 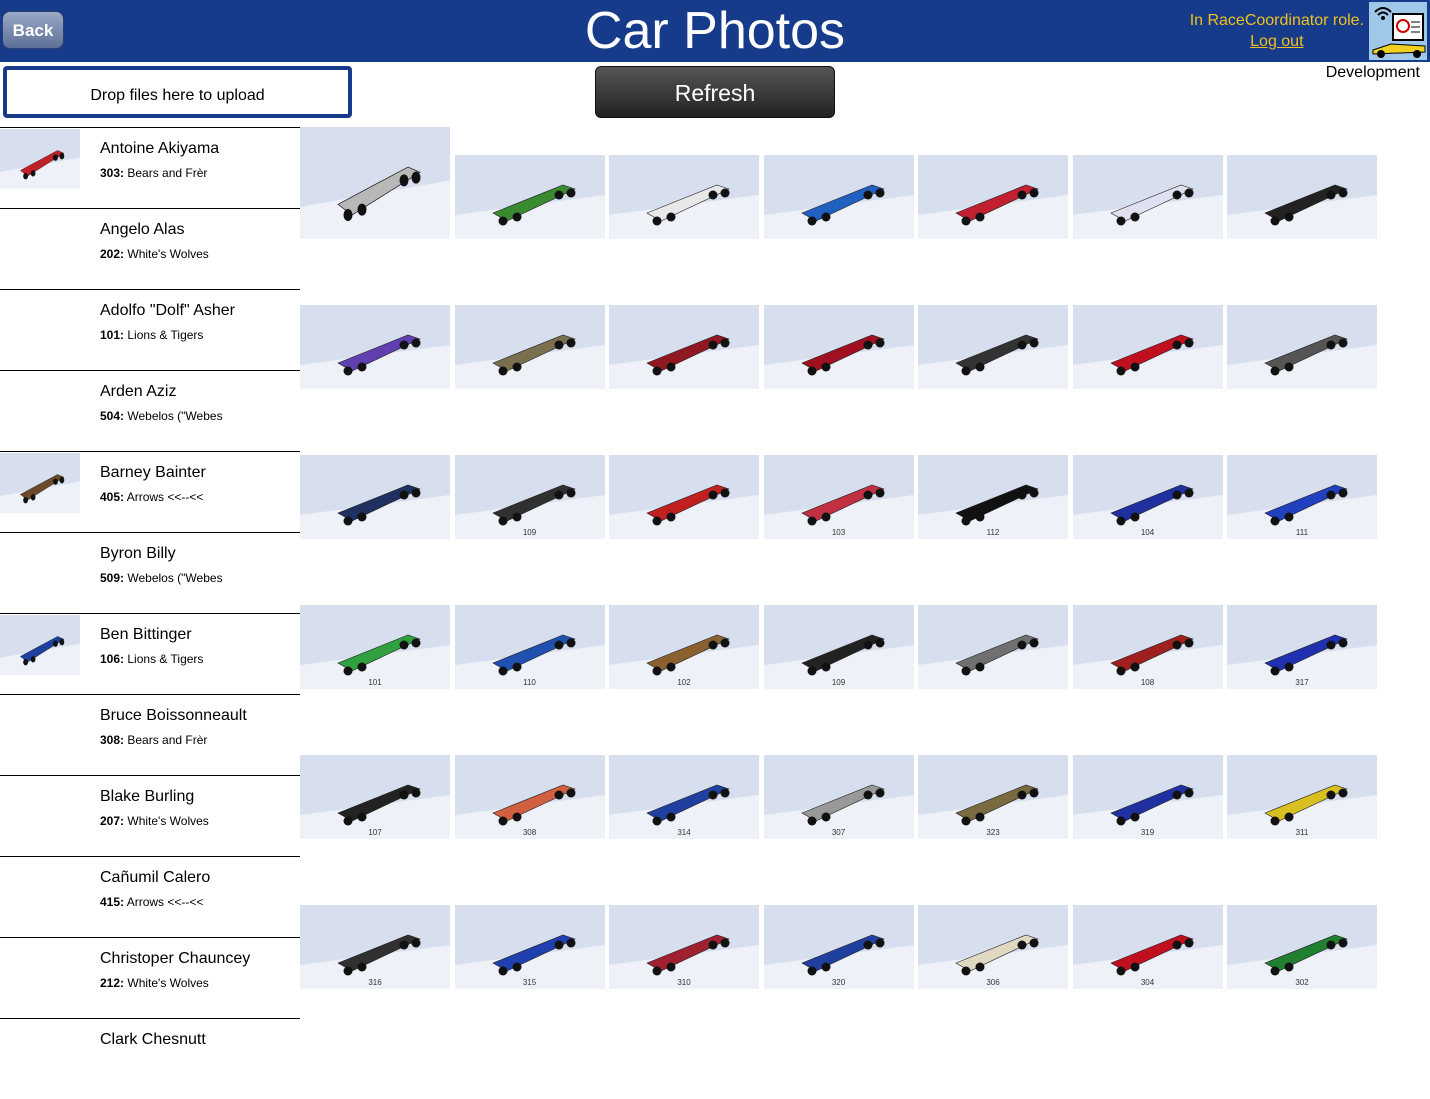 What do you see at coordinates (993, 982) in the screenshot?
I see `car-number-label: 306` at bounding box center [993, 982].